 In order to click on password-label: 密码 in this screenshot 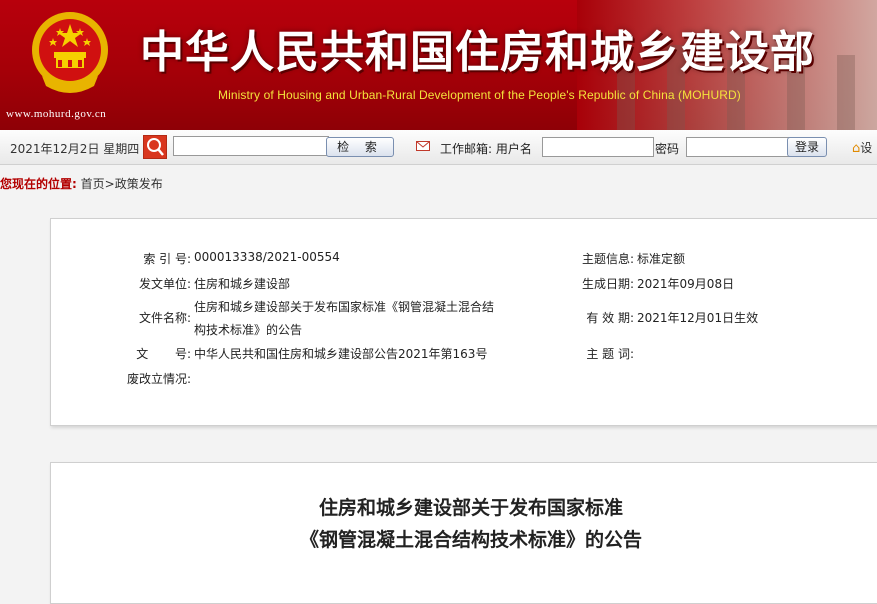, I will do `click(667, 149)`.